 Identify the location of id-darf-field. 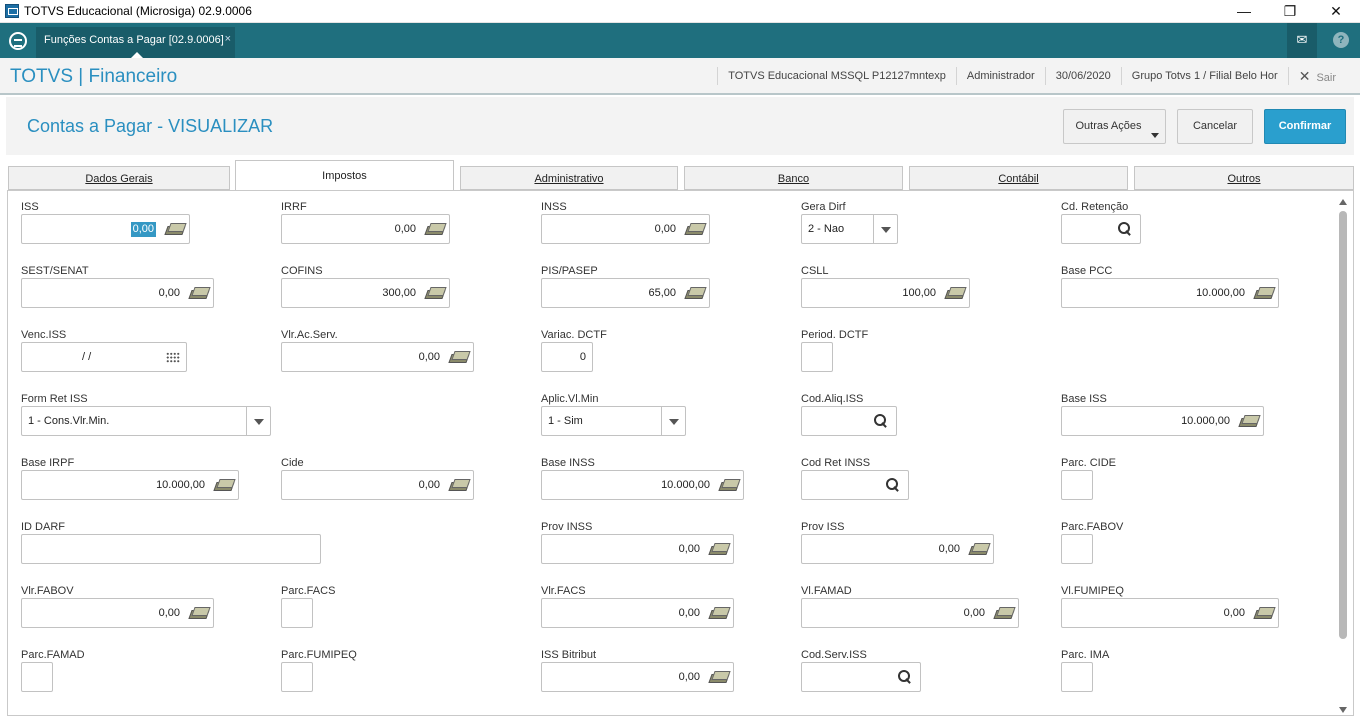
(171, 549).